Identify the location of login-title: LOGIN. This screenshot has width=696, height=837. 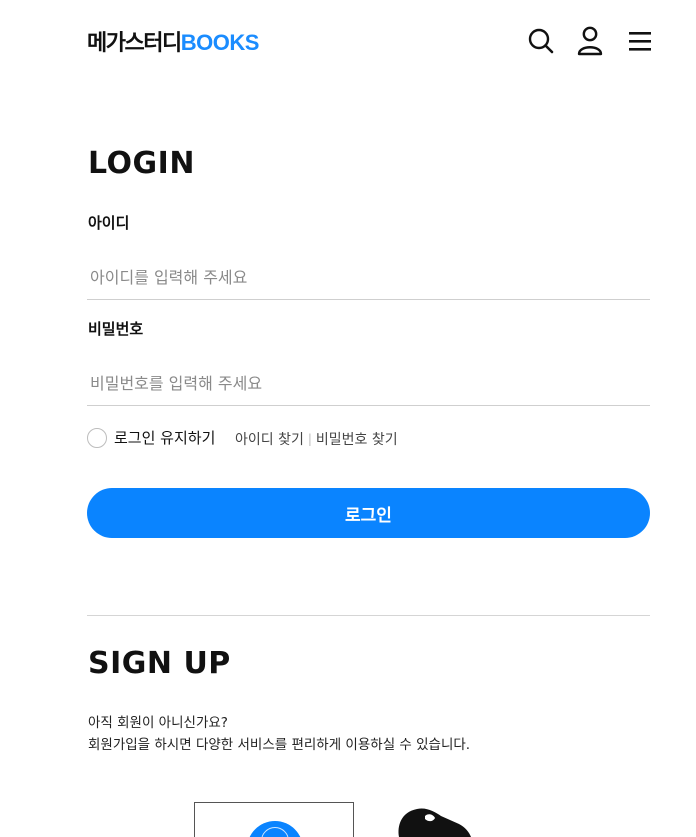
(141, 163).